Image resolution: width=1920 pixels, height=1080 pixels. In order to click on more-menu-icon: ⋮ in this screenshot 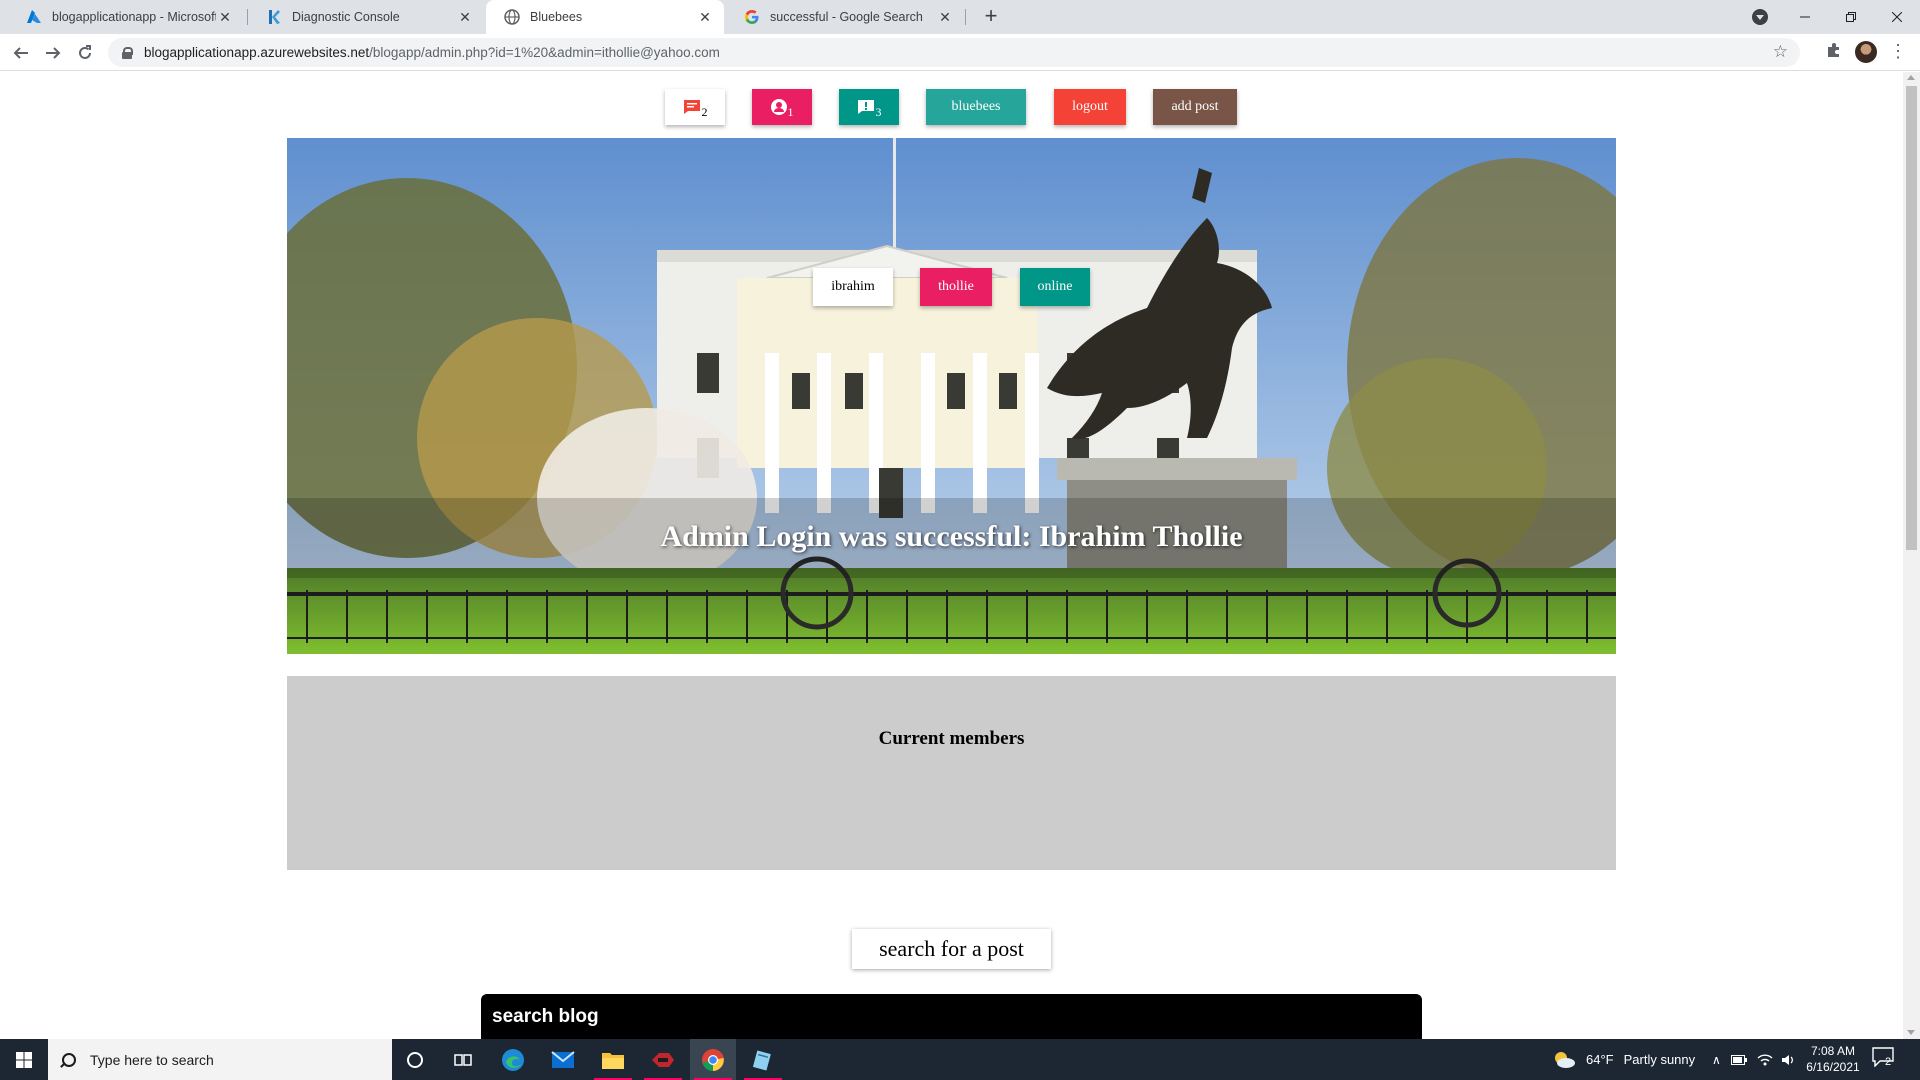, I will do `click(1898, 52)`.